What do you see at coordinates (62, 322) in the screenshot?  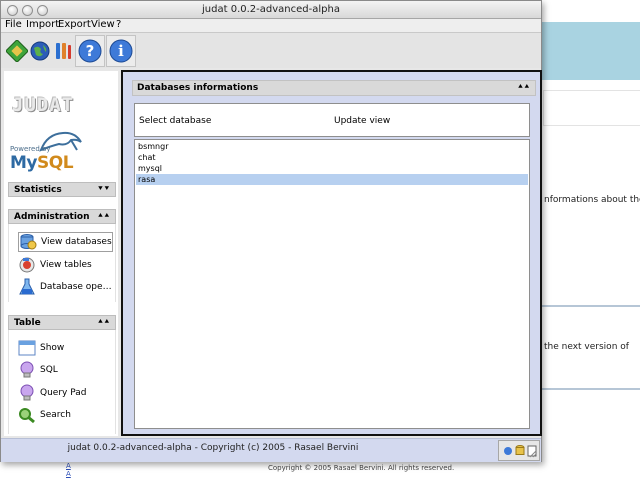 I see `section-table-header: Table ⯅⯅` at bounding box center [62, 322].